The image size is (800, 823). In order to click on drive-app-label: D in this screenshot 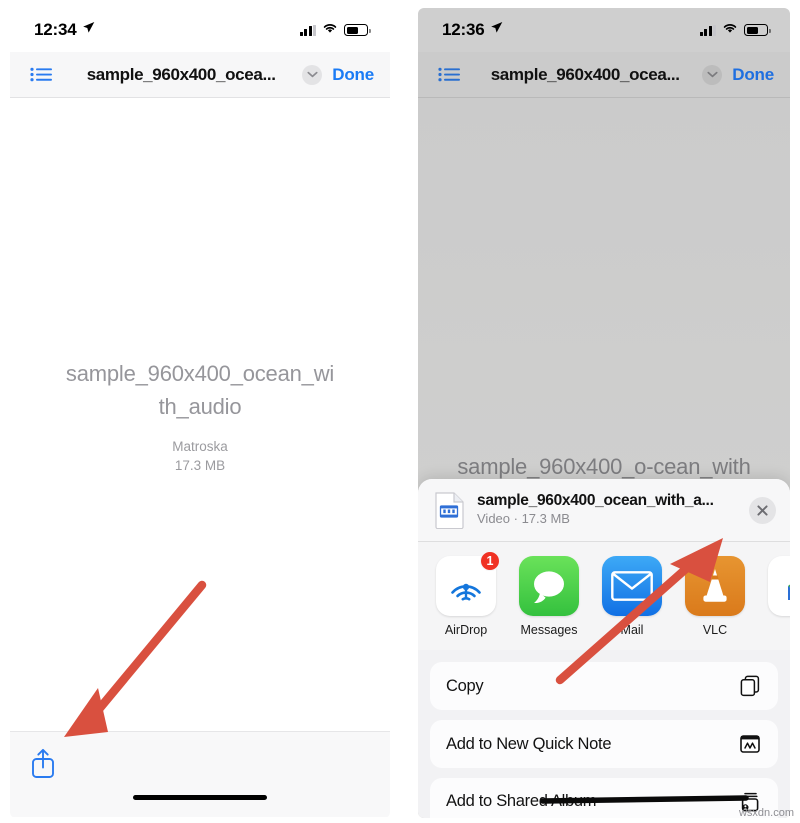, I will do `click(779, 630)`.